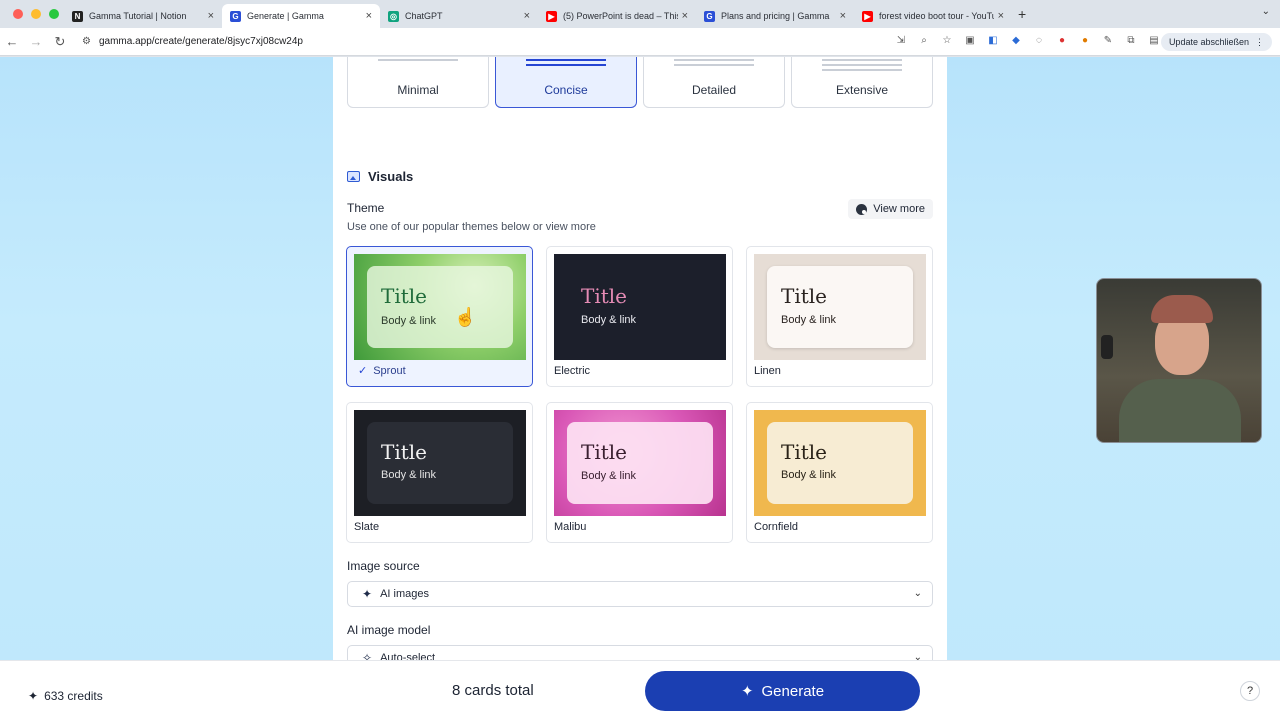 Image resolution: width=1280 pixels, height=720 pixels. I want to click on zoom-icon: ⌕, so click(924, 41).